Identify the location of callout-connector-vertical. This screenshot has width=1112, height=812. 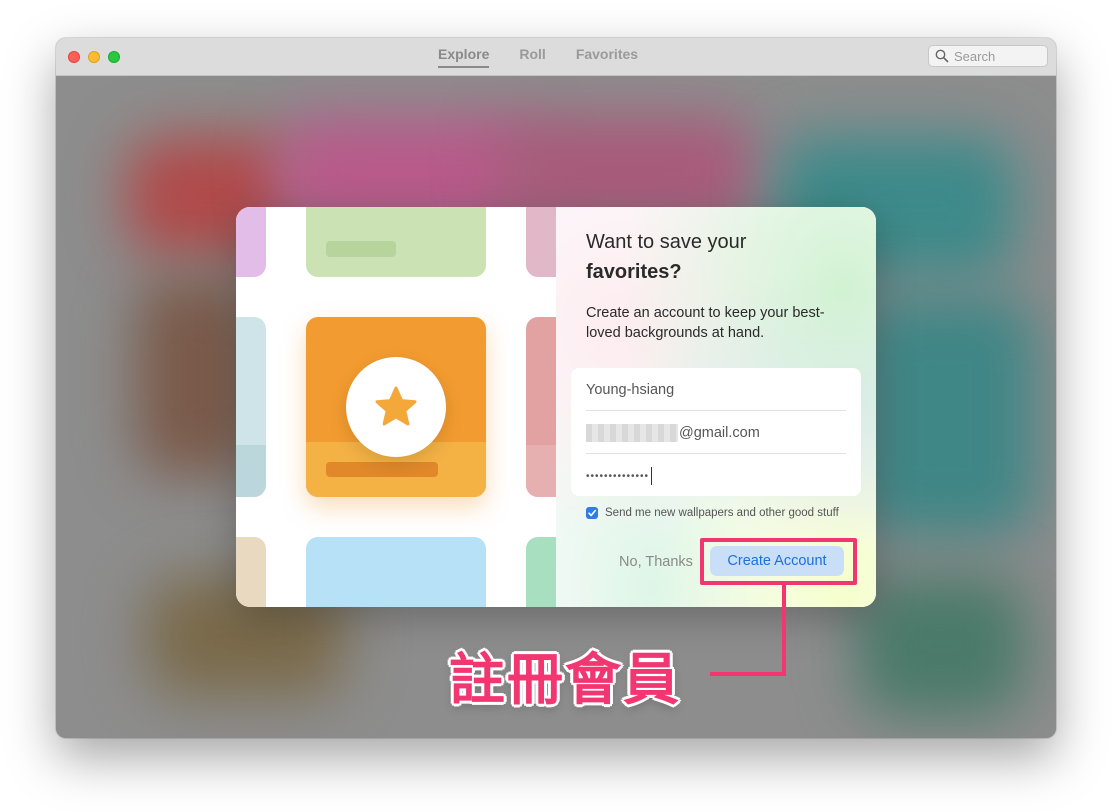
(784, 630).